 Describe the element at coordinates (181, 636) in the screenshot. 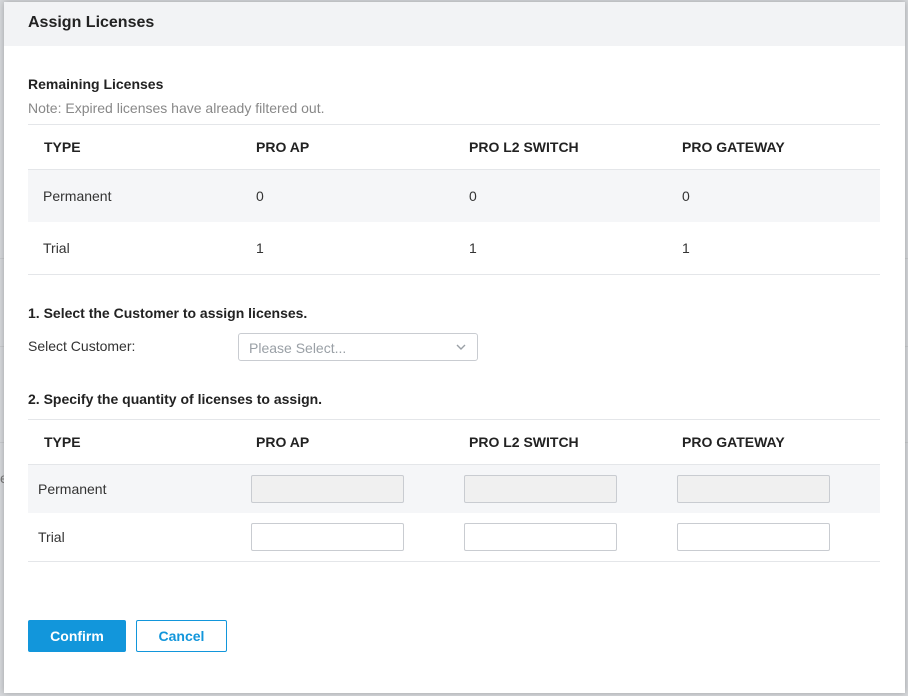

I see `cancel-button: Cancel` at that location.